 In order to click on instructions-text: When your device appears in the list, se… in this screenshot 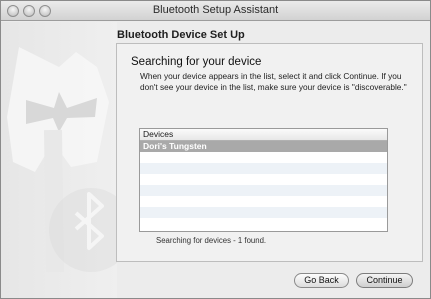, I will do `click(273, 81)`.